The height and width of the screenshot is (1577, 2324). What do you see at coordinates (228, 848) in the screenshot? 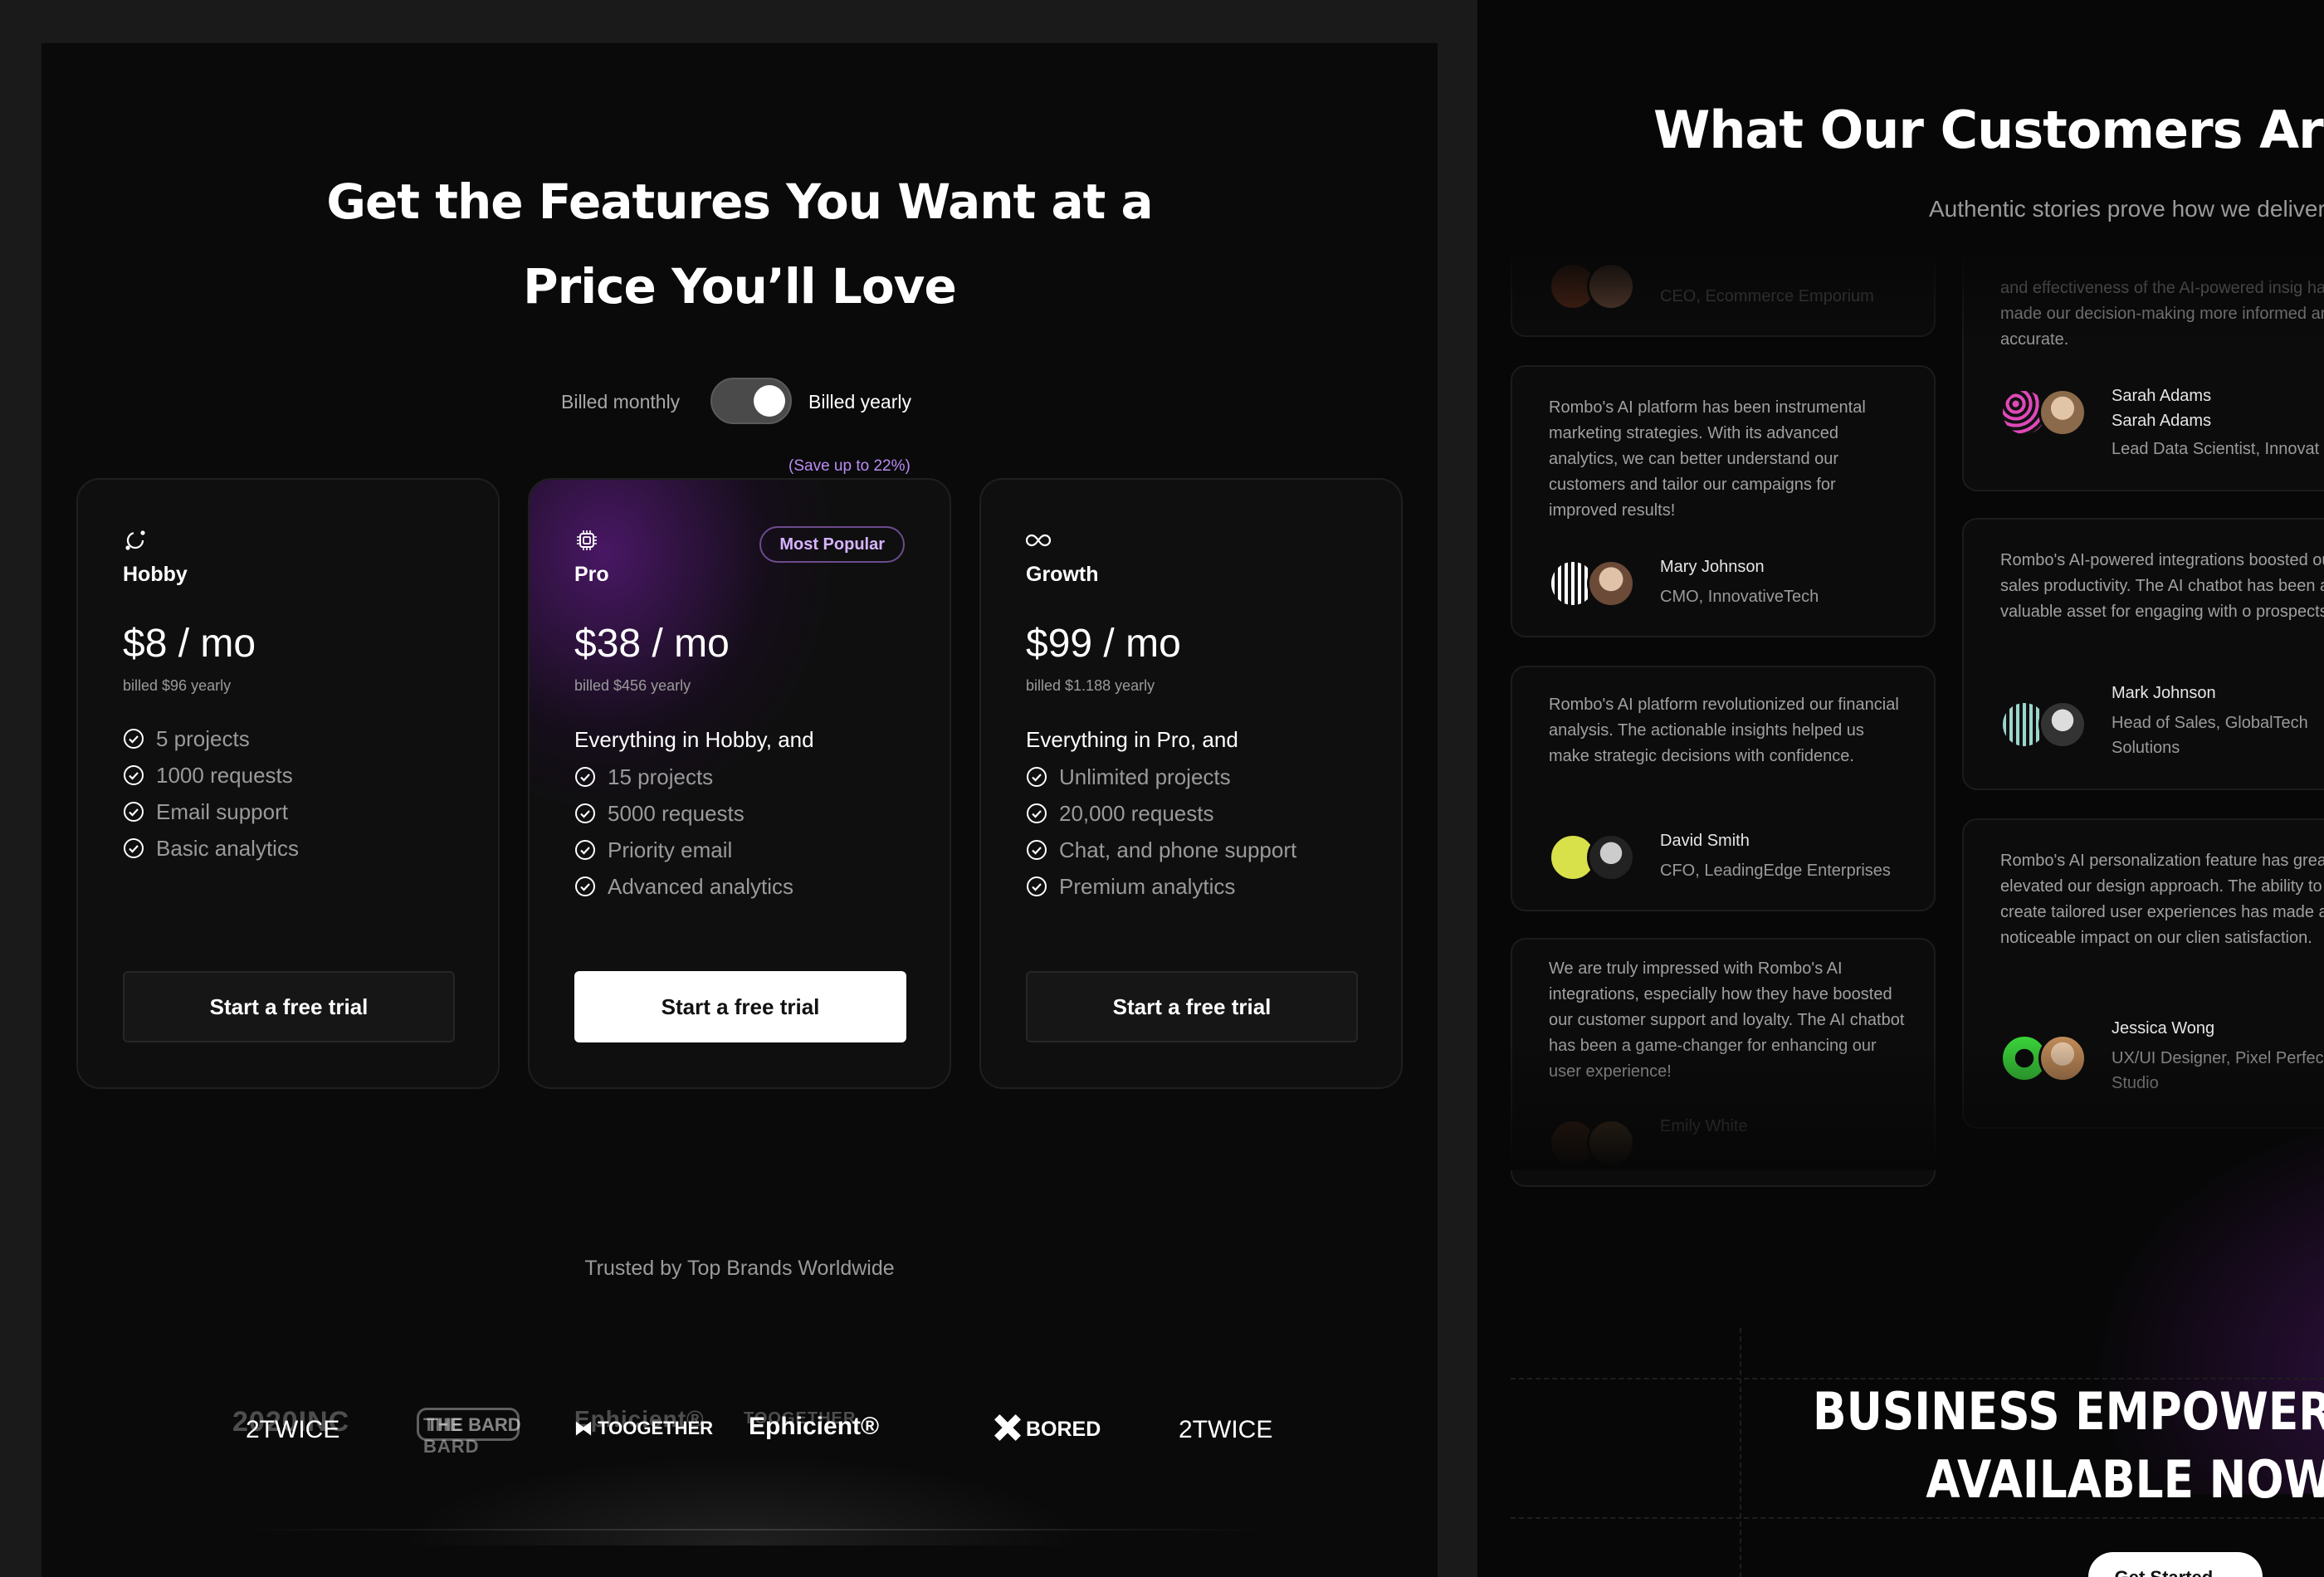
I see `feature-text: Basic analytics` at bounding box center [228, 848].